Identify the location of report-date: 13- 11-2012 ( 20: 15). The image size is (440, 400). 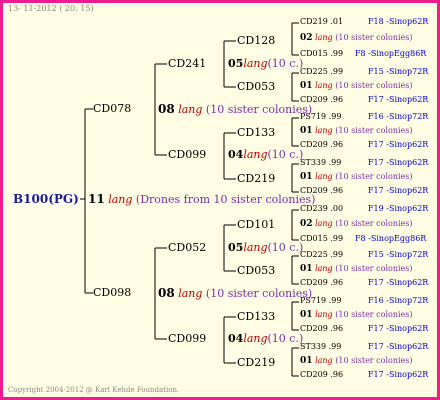
(51, 8).